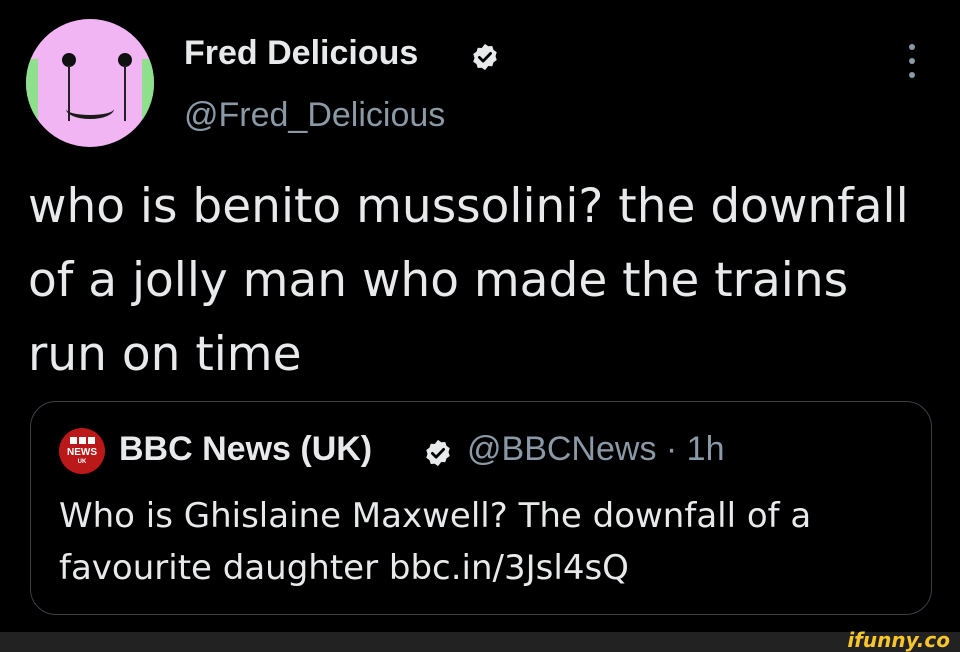 The image size is (960, 652). I want to click on avatar-side-strip-right, so click(148, 89).